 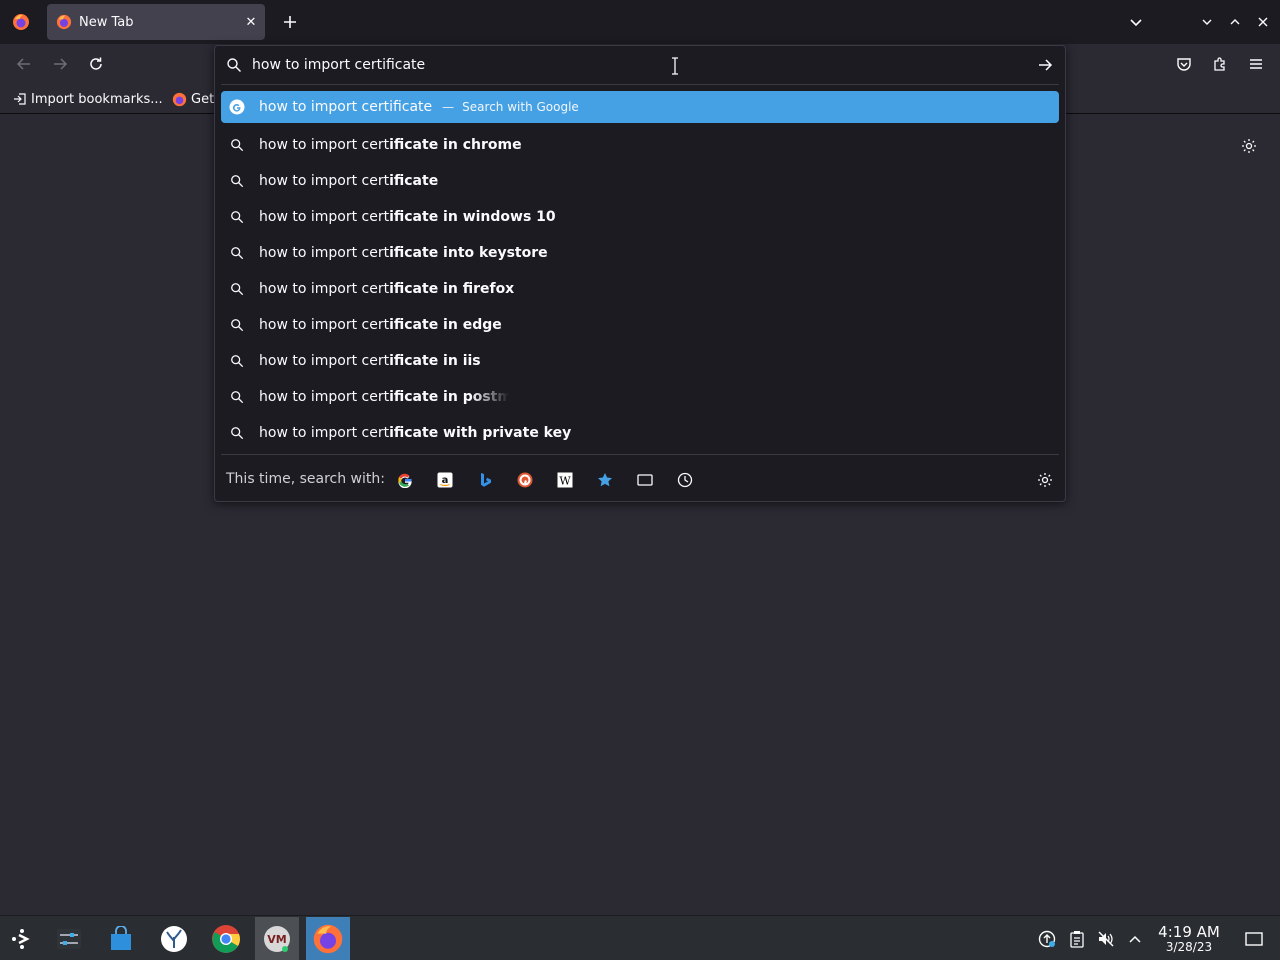 What do you see at coordinates (445, 480) in the screenshot?
I see `amazon-icon: a` at bounding box center [445, 480].